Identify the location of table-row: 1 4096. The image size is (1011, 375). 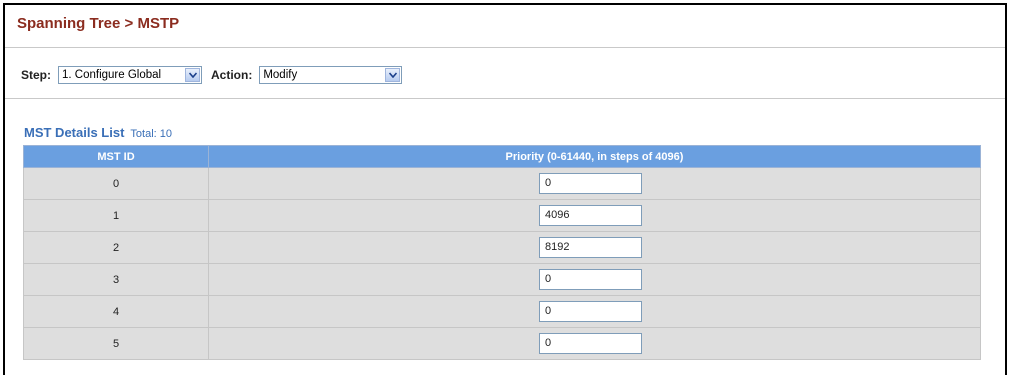
(502, 215).